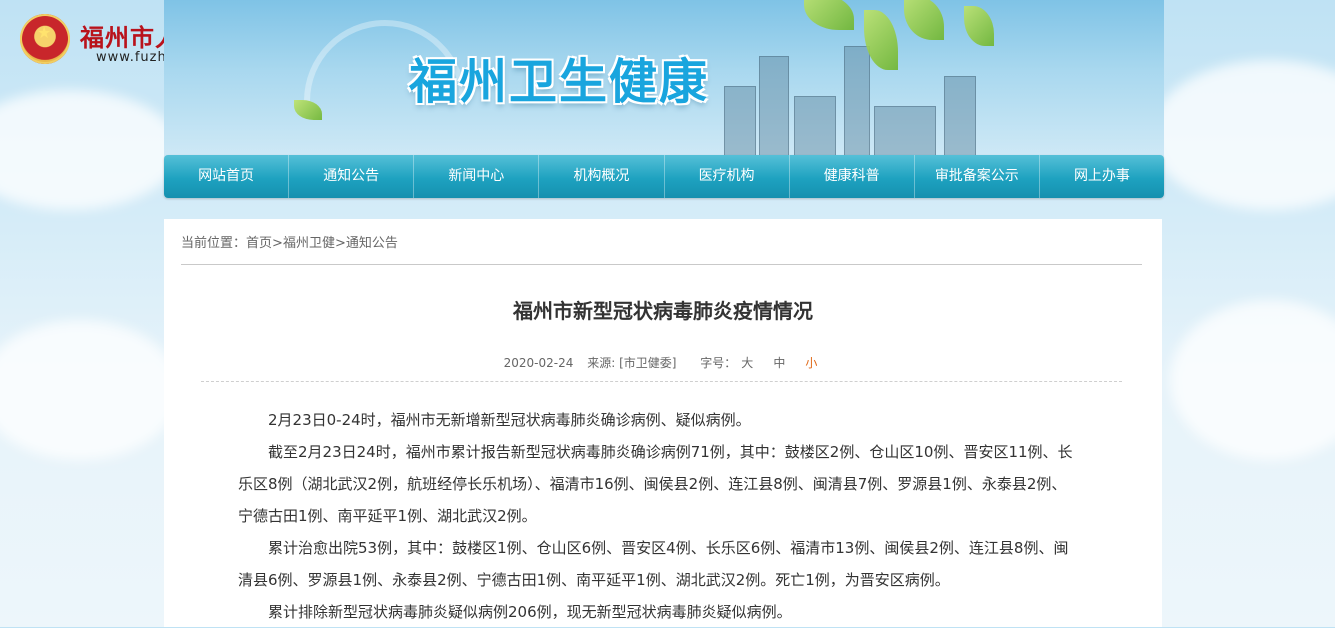  Describe the element at coordinates (227, 176) in the screenshot. I see `nav-item-home: 网站首页` at that location.